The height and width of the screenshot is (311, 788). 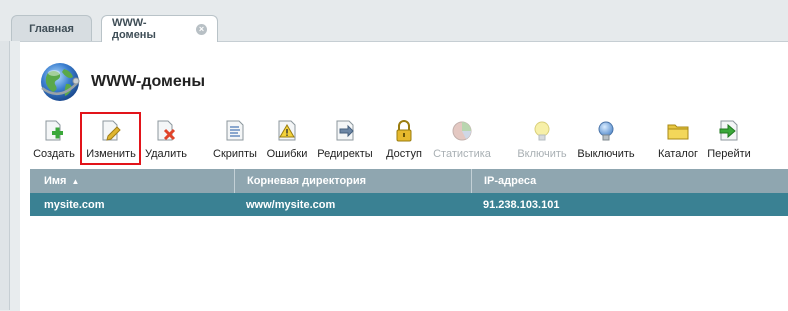 What do you see at coordinates (404, 154) in the screenshot?
I see `access-label: Доступ` at bounding box center [404, 154].